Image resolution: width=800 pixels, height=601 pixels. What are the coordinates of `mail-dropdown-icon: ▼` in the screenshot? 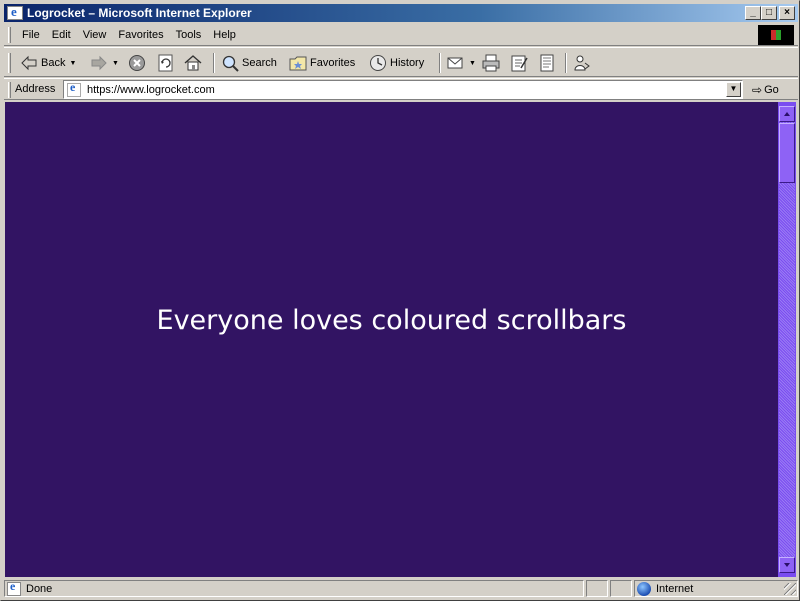 It's located at (472, 63).